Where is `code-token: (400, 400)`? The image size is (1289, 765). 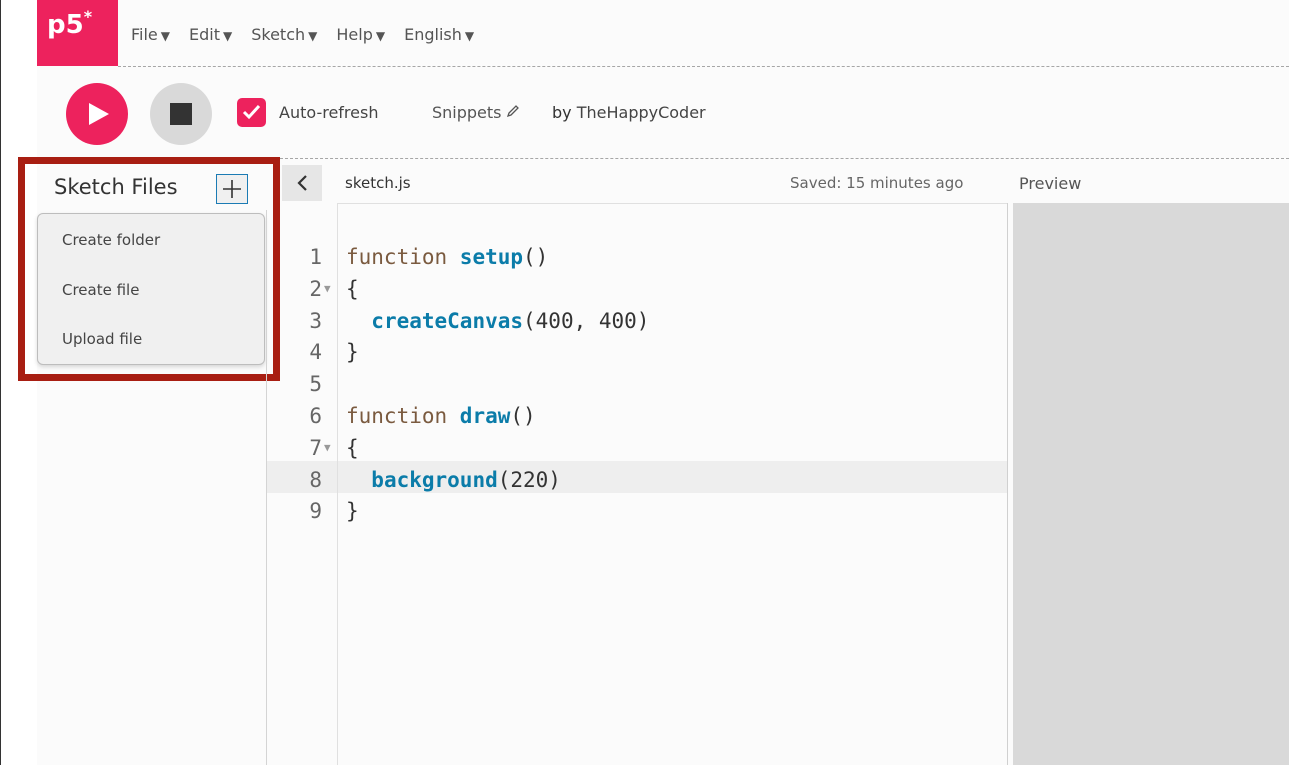 code-token: (400, 400) is located at coordinates (586, 320).